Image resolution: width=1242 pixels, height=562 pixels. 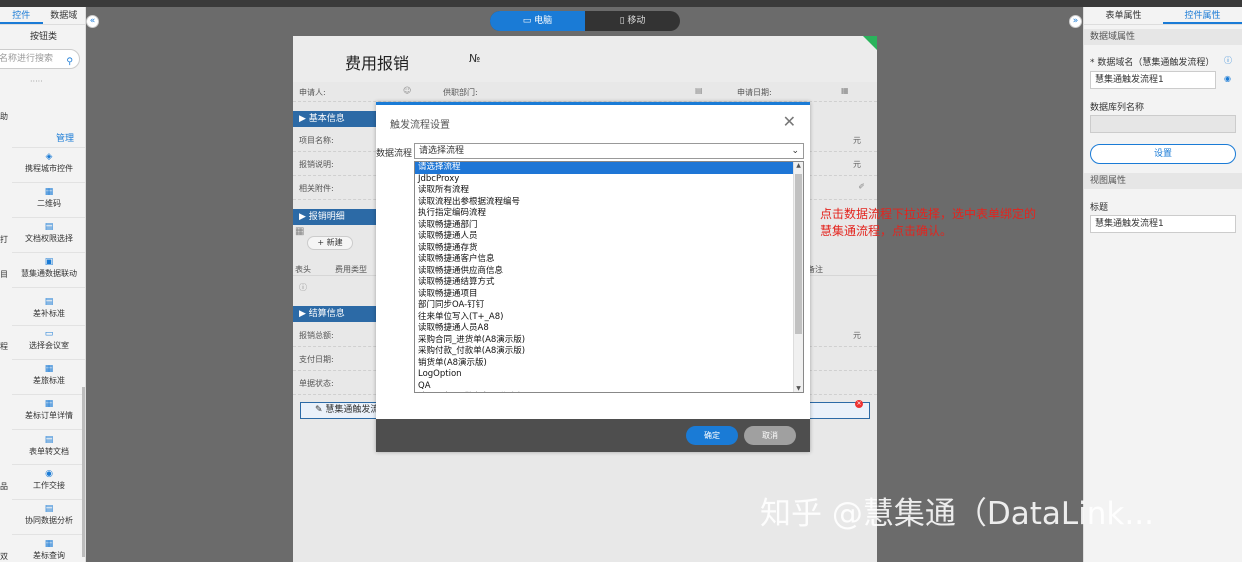 I want to click on collapse-left-icon: «, so click(x=92, y=21).